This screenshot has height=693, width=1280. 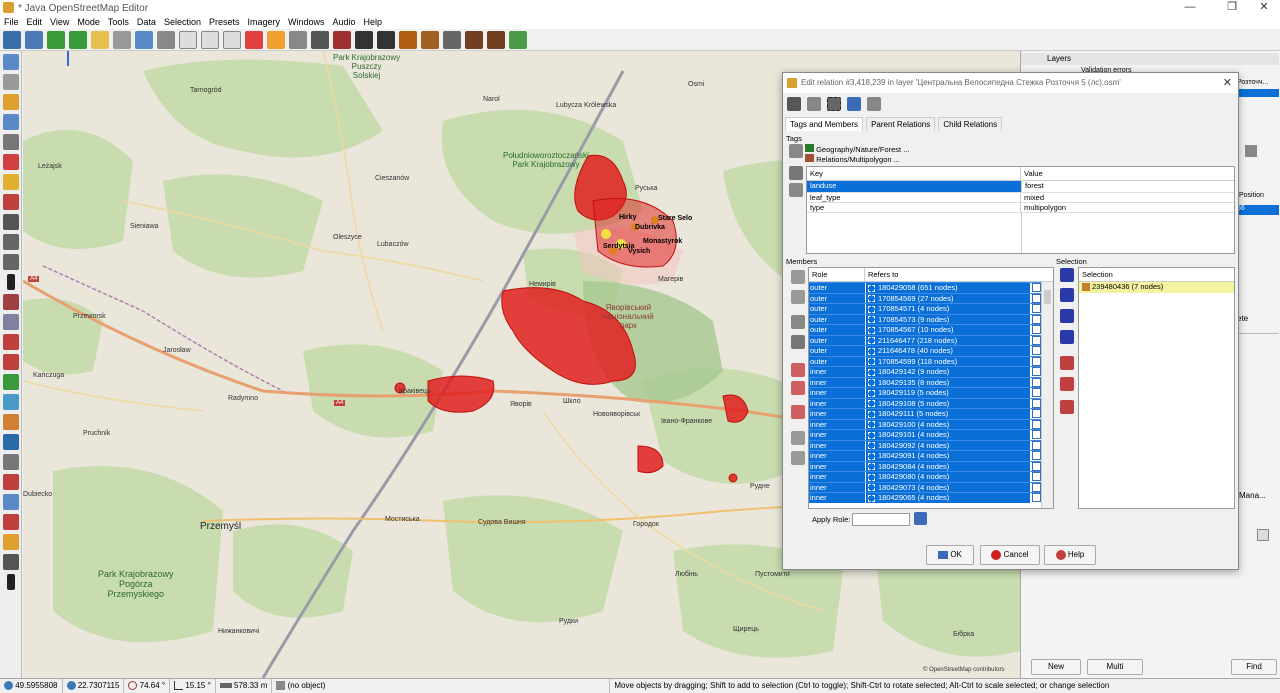 What do you see at coordinates (947, 298) in the screenshot?
I see `member-ref: 170854569 (27 nodes)` at bounding box center [947, 298].